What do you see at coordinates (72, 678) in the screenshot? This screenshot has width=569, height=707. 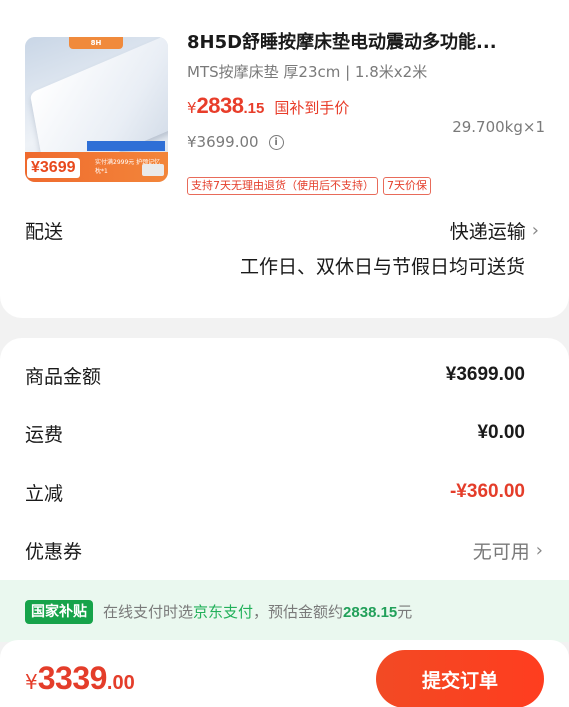 I see `total-integer: 3339` at bounding box center [72, 678].